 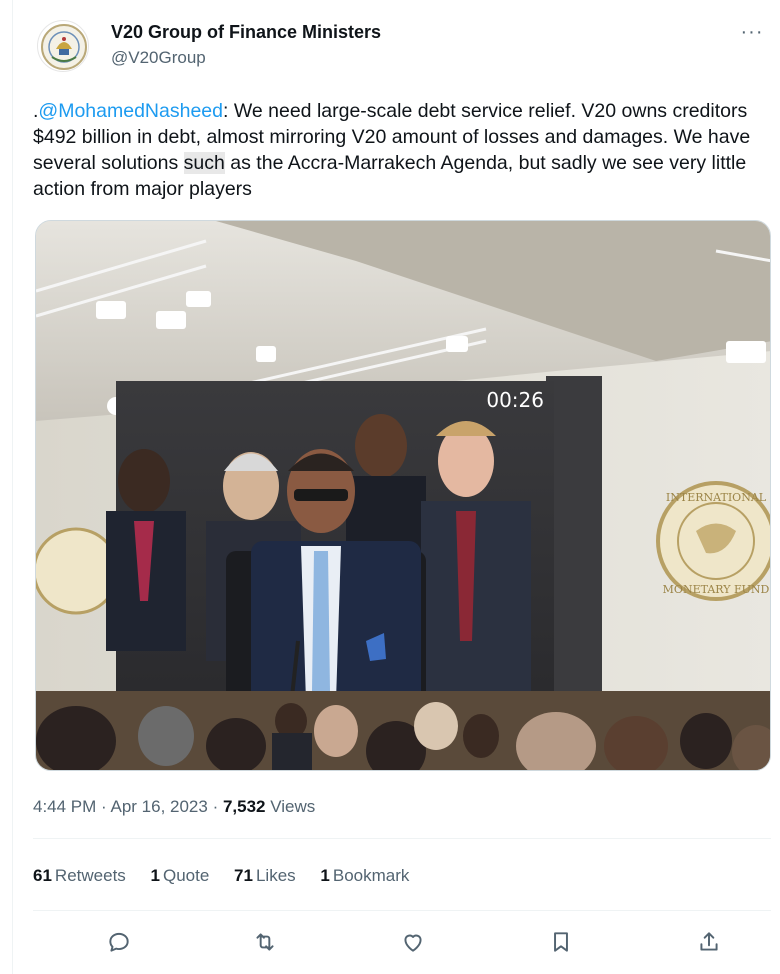 What do you see at coordinates (243, 875) in the screenshot?
I see `likes-count: 71` at bounding box center [243, 875].